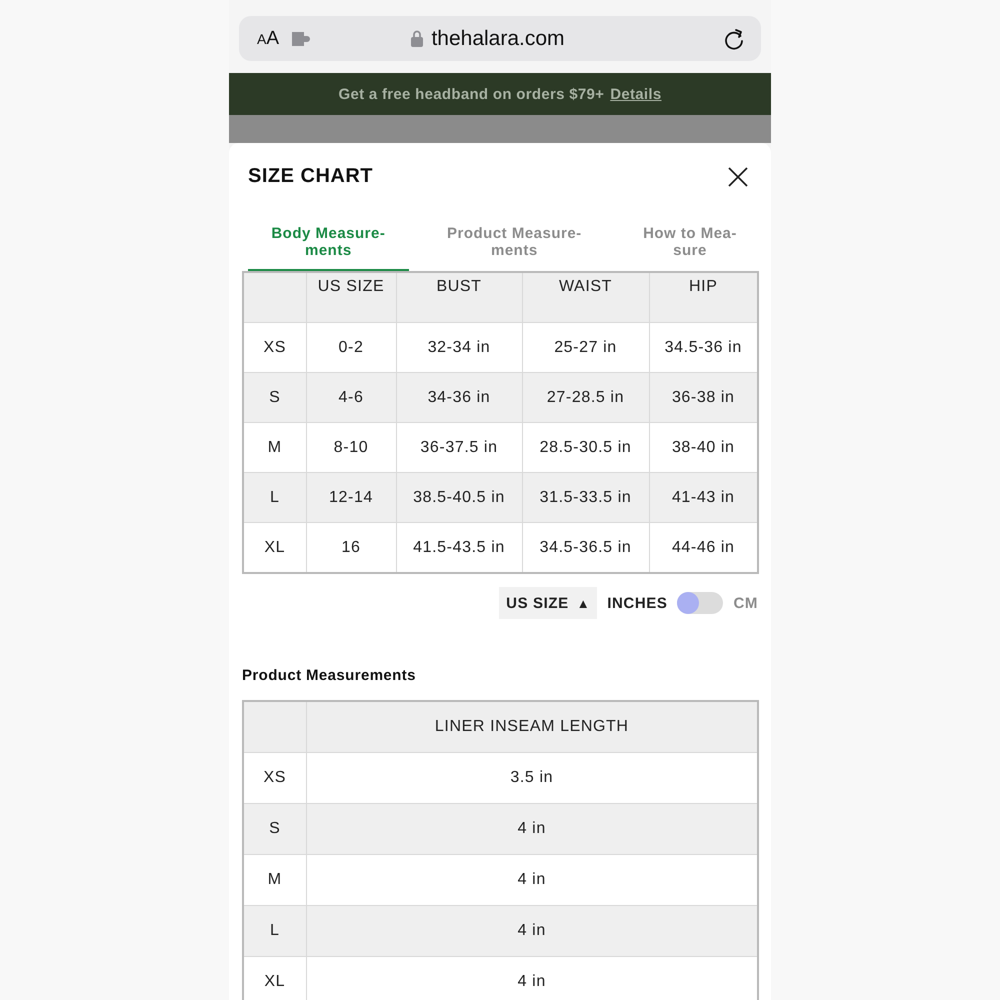 This screenshot has height=1000, width=1000. Describe the element at coordinates (471, 94) in the screenshot. I see `promo-text: Get a free headband on orders $79+` at that location.